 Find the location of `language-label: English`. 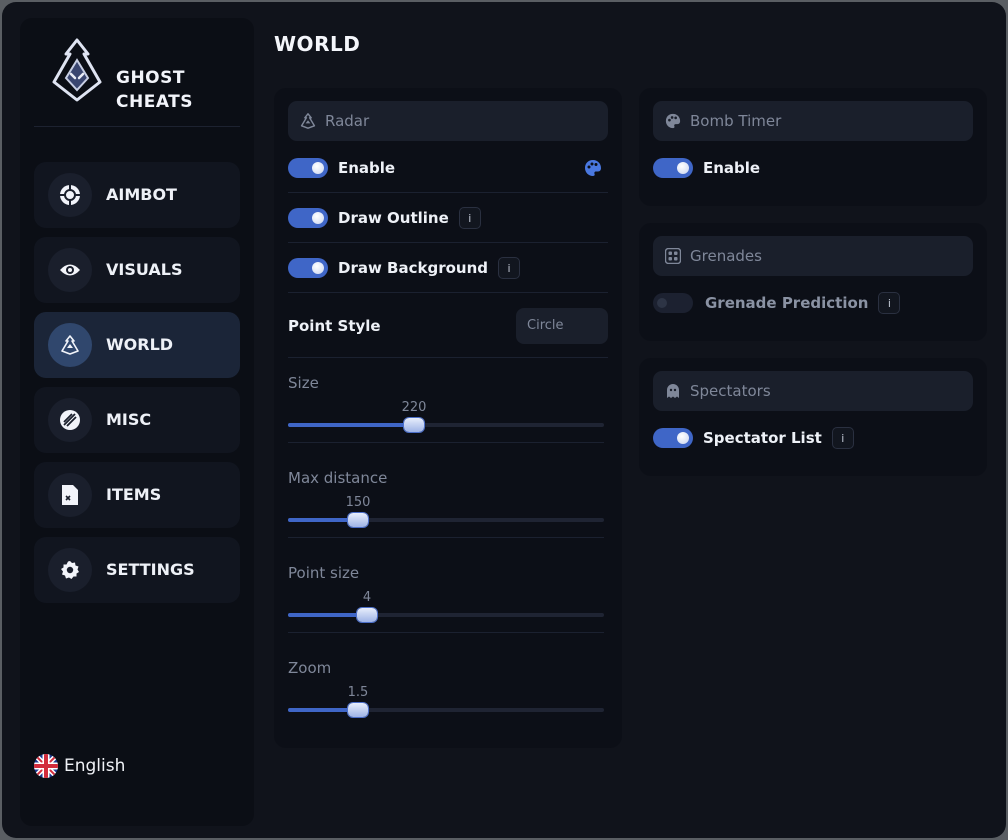

language-label: English is located at coordinates (95, 766).